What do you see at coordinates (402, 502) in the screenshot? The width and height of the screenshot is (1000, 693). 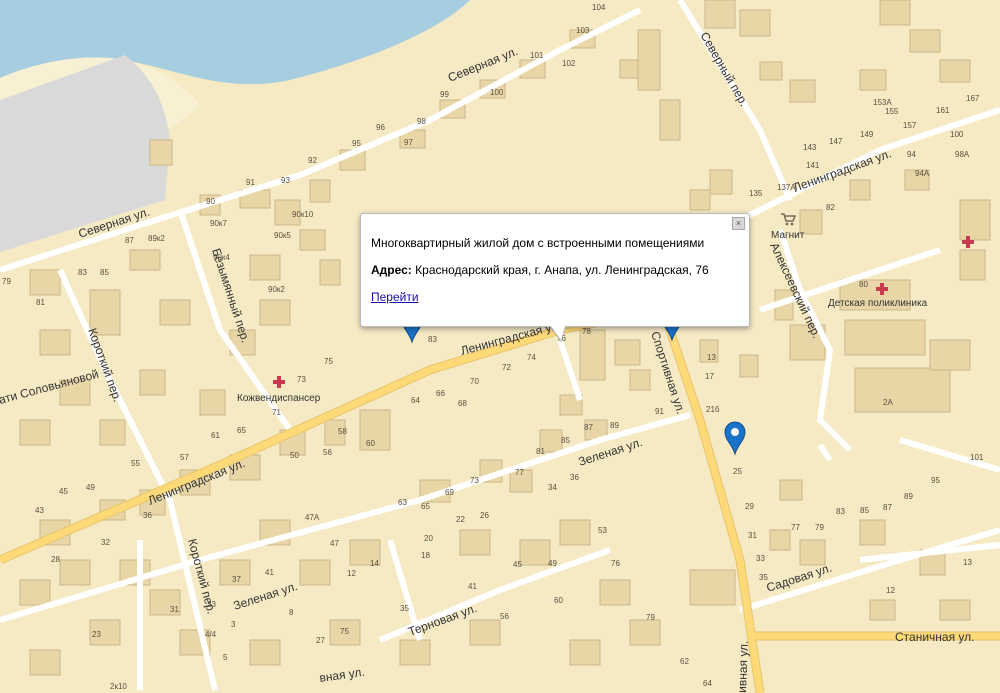 I see `house-number: 63` at bounding box center [402, 502].